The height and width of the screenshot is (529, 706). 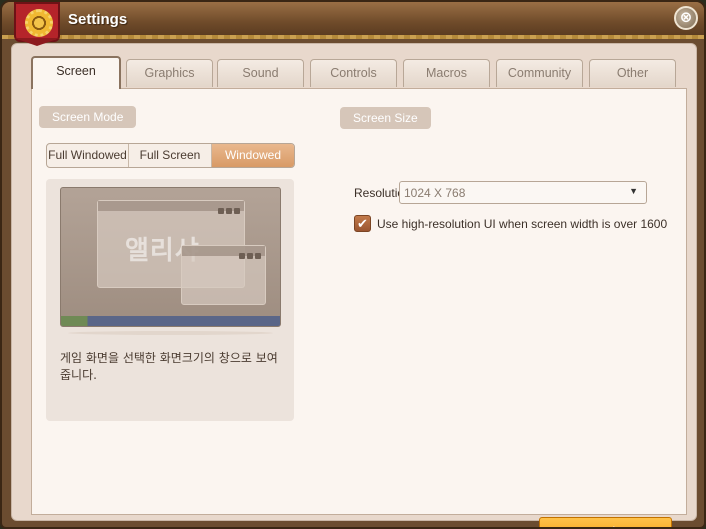 I want to click on check-icon: ✔, so click(x=362, y=223).